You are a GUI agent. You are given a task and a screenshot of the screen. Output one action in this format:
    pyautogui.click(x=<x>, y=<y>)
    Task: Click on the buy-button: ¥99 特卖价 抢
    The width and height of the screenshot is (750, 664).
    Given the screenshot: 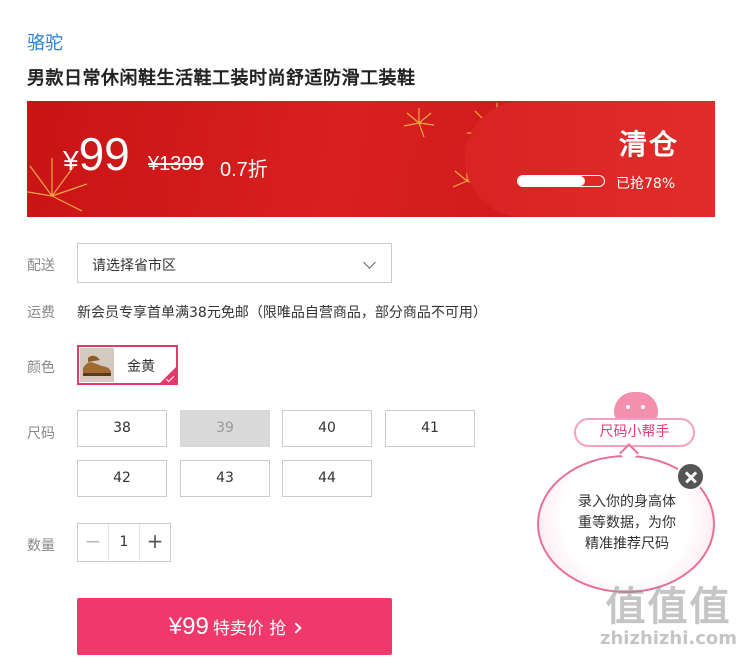 What is the action you would take?
    pyautogui.click(x=234, y=626)
    